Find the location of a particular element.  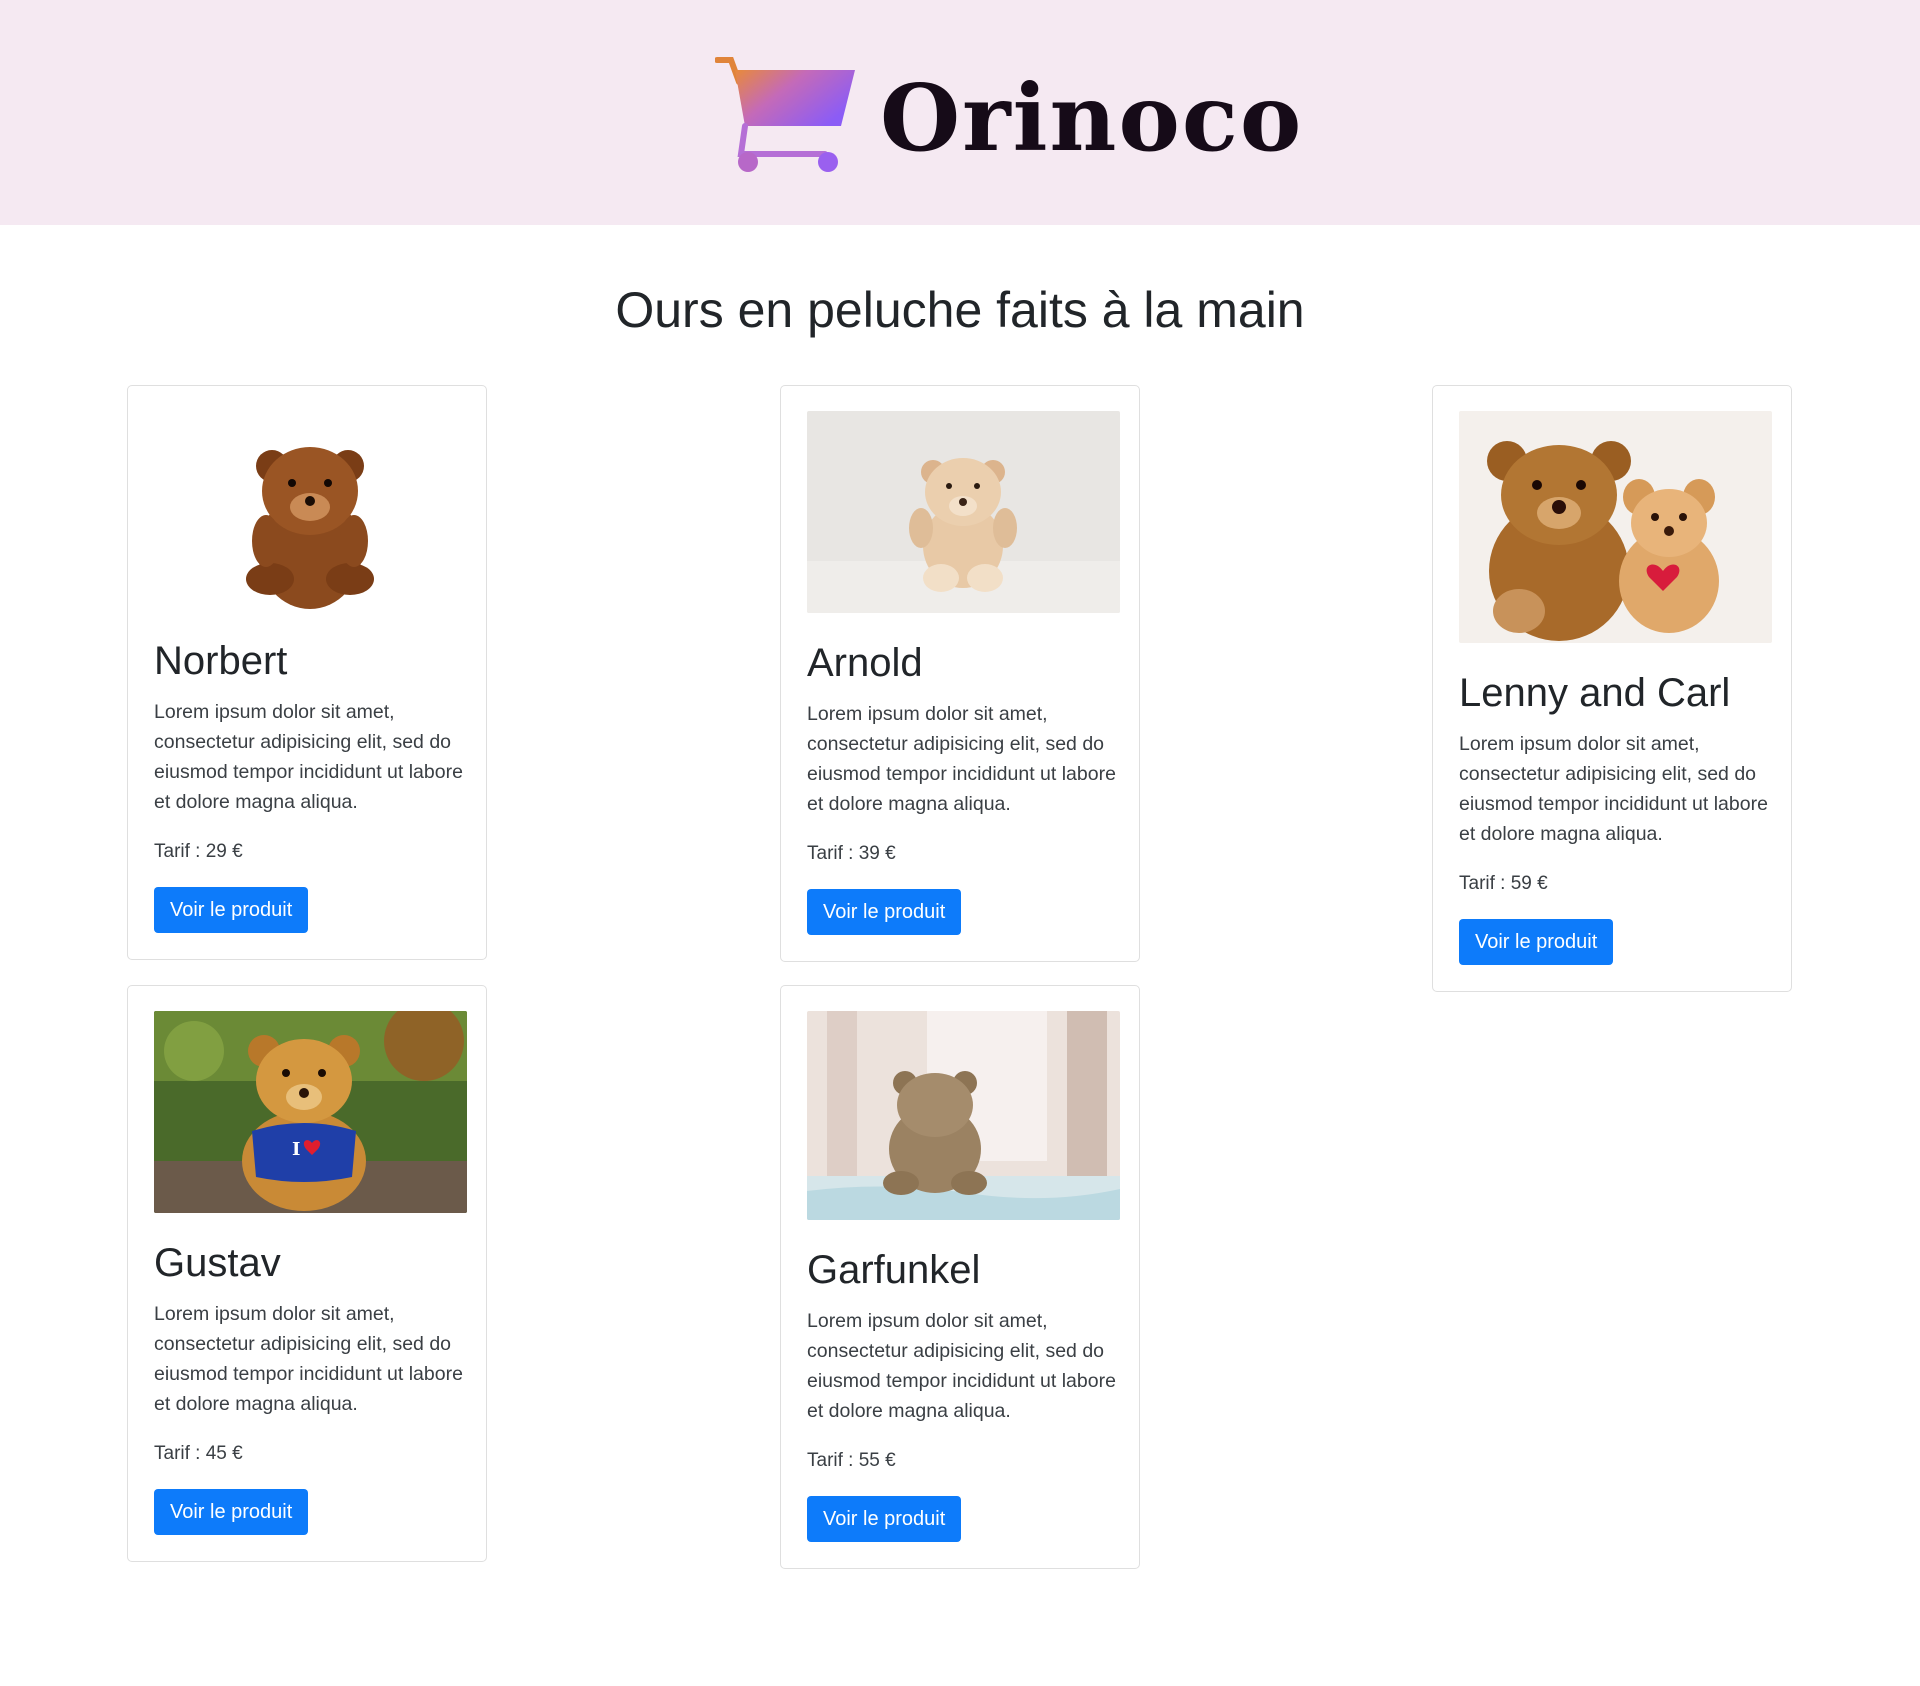

price-value: 55 is located at coordinates (869, 1460).